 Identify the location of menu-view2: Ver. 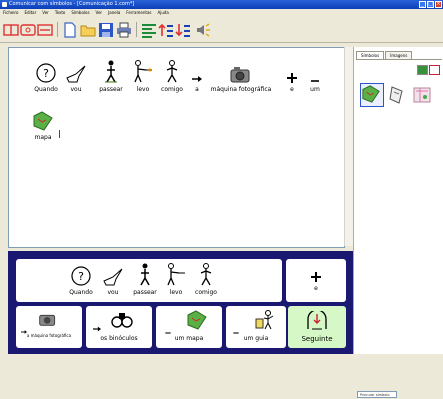
(99, 13).